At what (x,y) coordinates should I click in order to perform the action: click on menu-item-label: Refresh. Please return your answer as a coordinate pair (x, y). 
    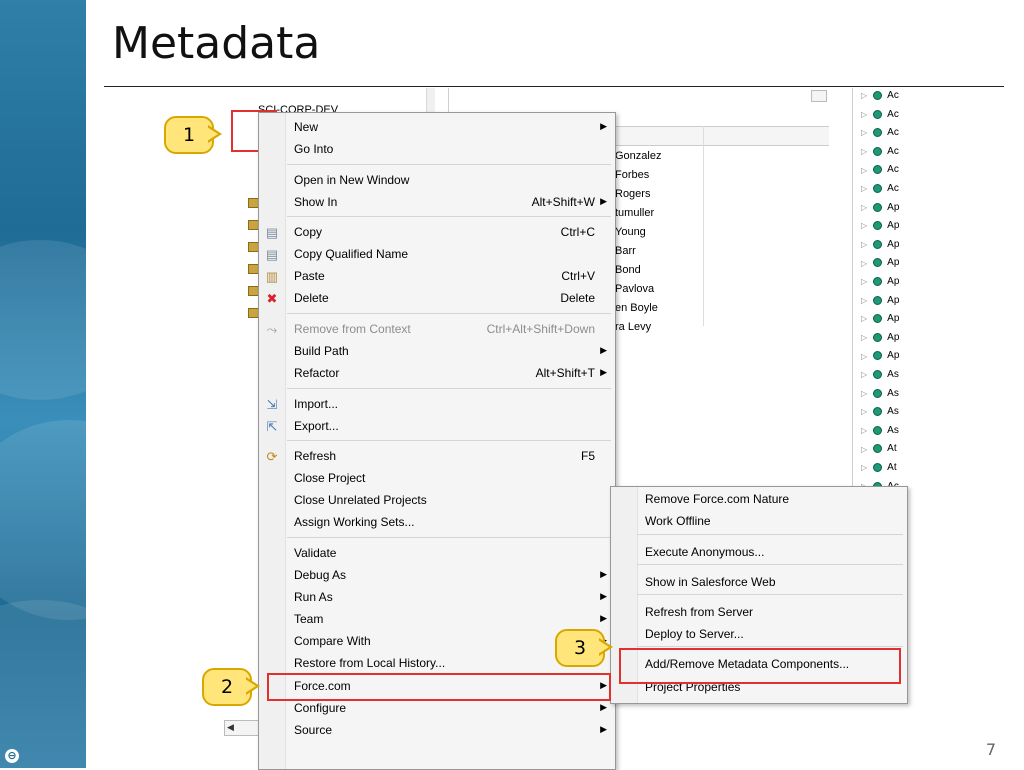
    Looking at the image, I should click on (315, 456).